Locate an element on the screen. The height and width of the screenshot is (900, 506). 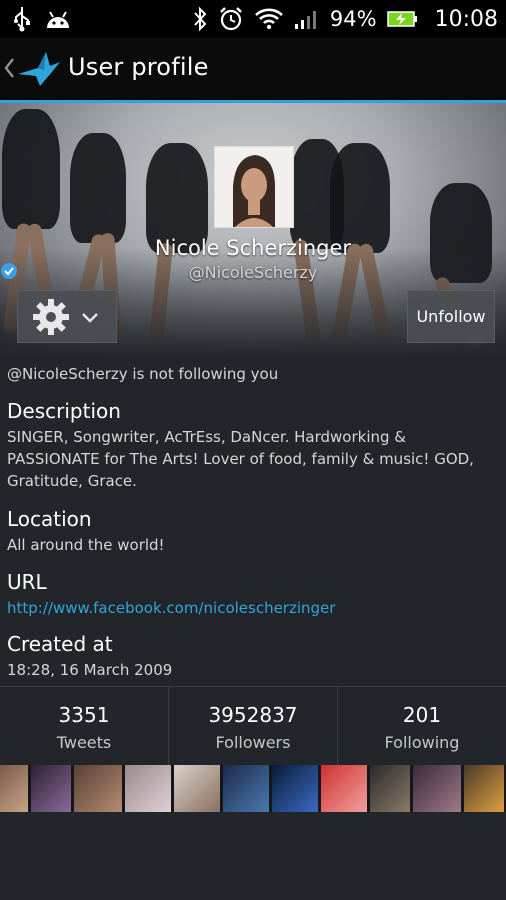
settings-dropdown-button is located at coordinates (67, 316).